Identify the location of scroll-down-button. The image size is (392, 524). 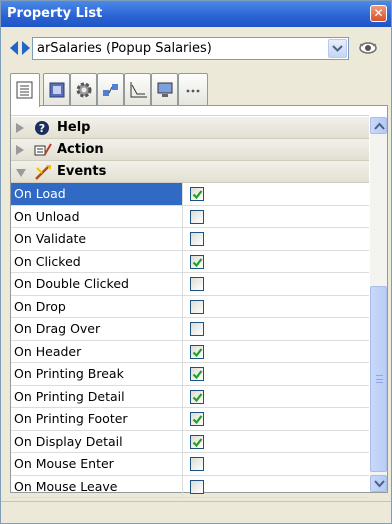
(378, 483).